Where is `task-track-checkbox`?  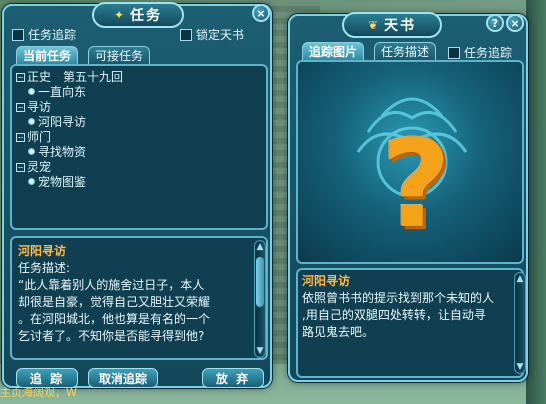 task-track-checkbox is located at coordinates (18, 34).